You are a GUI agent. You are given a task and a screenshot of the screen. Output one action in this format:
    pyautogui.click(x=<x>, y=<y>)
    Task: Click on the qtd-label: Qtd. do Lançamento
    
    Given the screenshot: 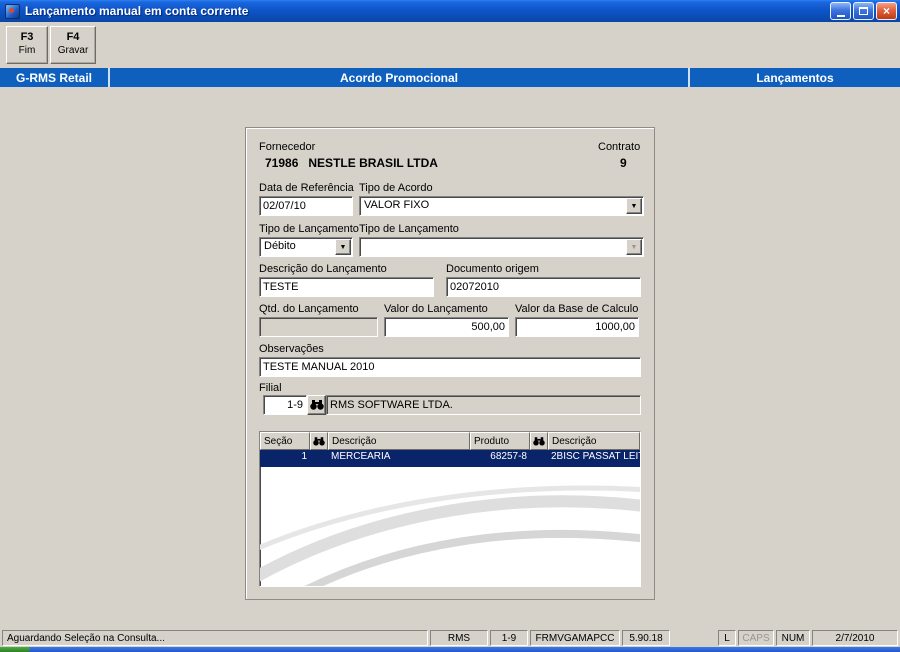 What is the action you would take?
    pyautogui.click(x=309, y=309)
    